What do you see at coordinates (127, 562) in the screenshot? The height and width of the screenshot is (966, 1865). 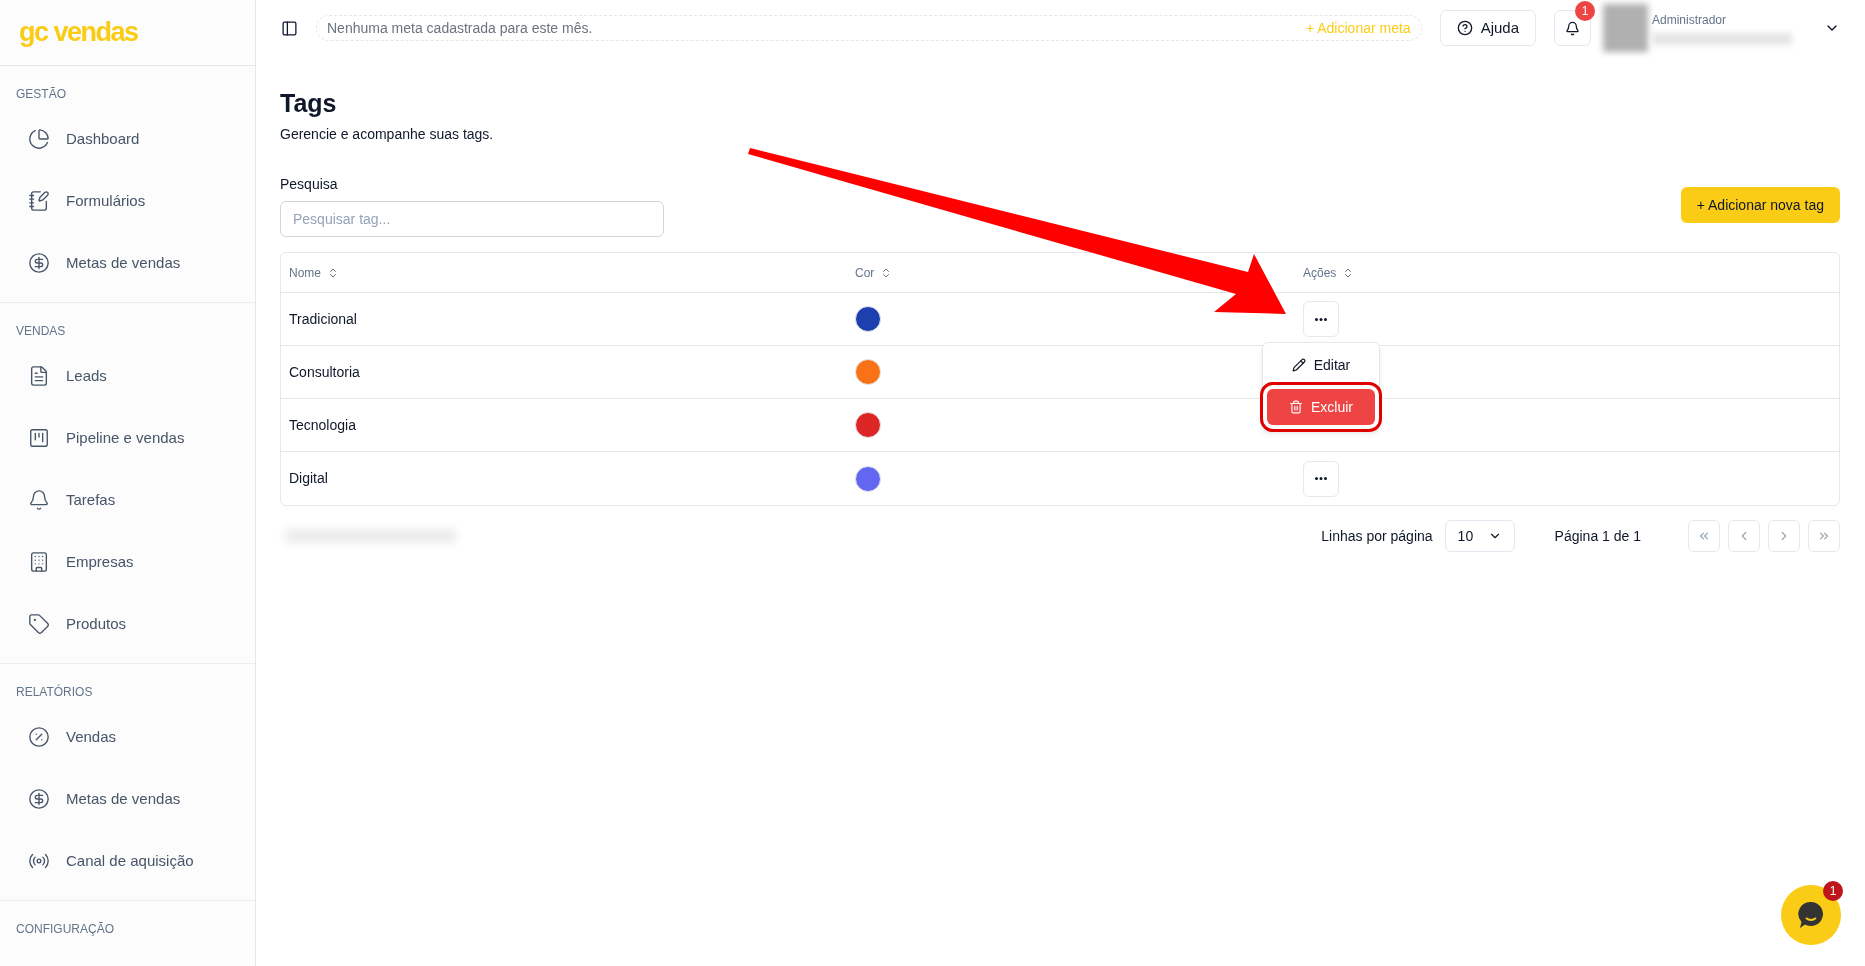 I see `sidebar-item: Empresas` at bounding box center [127, 562].